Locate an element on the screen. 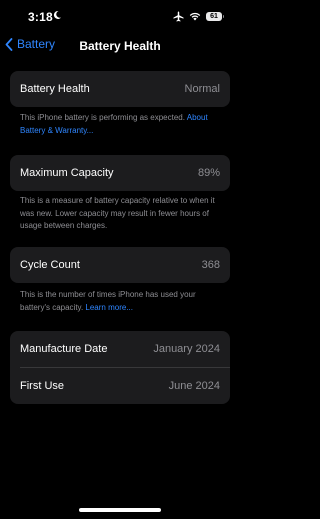  battery-health-label: Battery Health is located at coordinates (55, 89).